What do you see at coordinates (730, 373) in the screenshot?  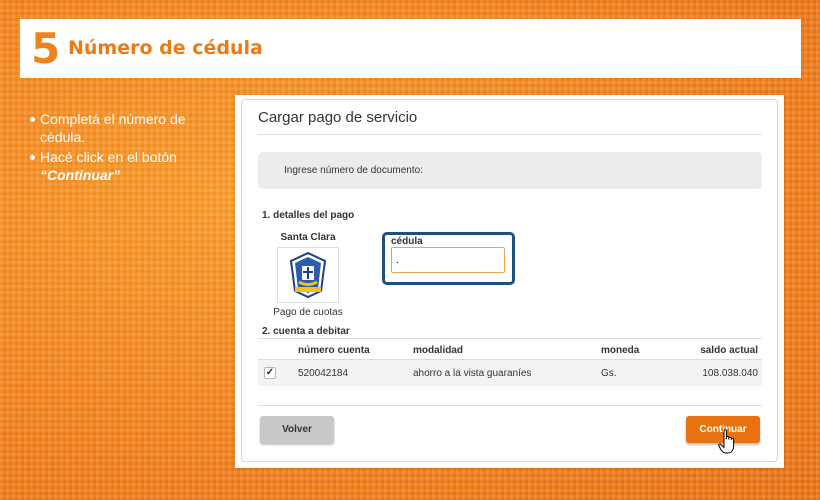 I see `account-balance: 108.038.040` at bounding box center [730, 373].